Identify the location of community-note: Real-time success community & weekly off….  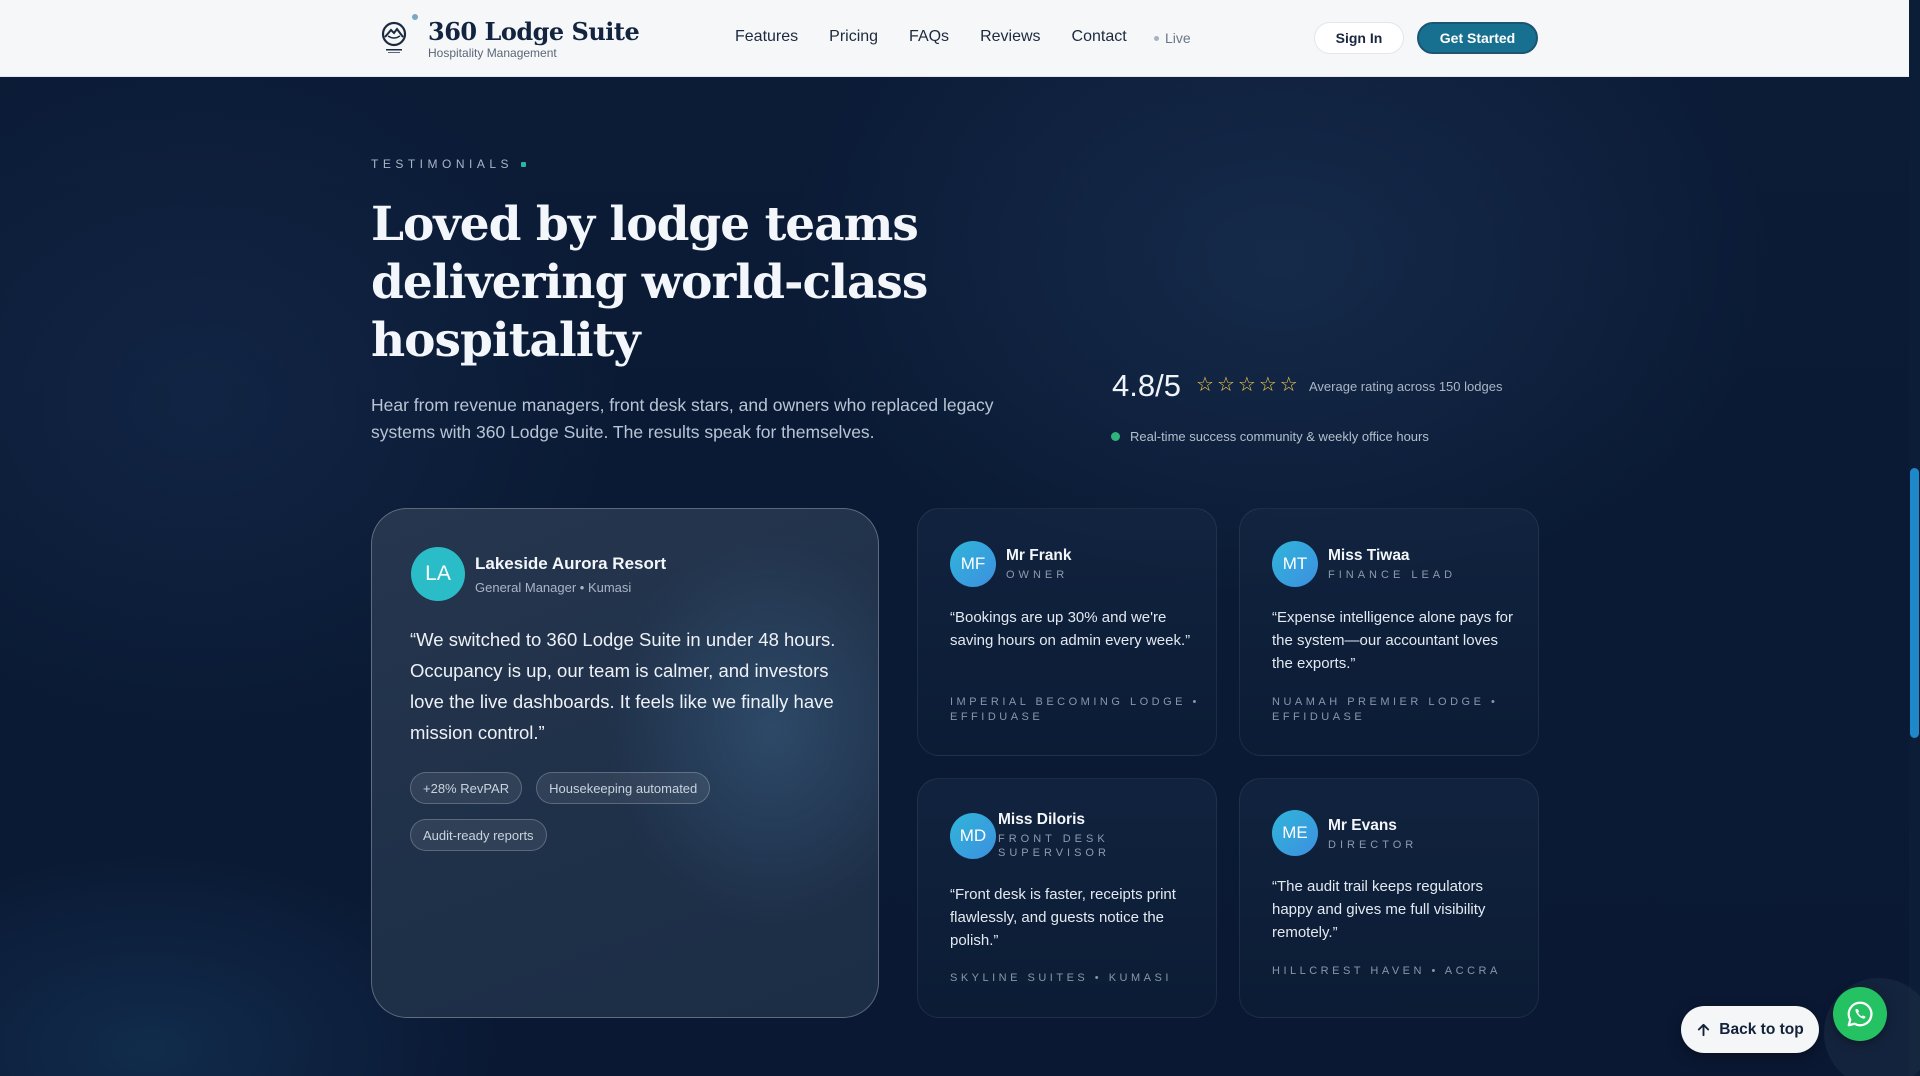
(1270, 436).